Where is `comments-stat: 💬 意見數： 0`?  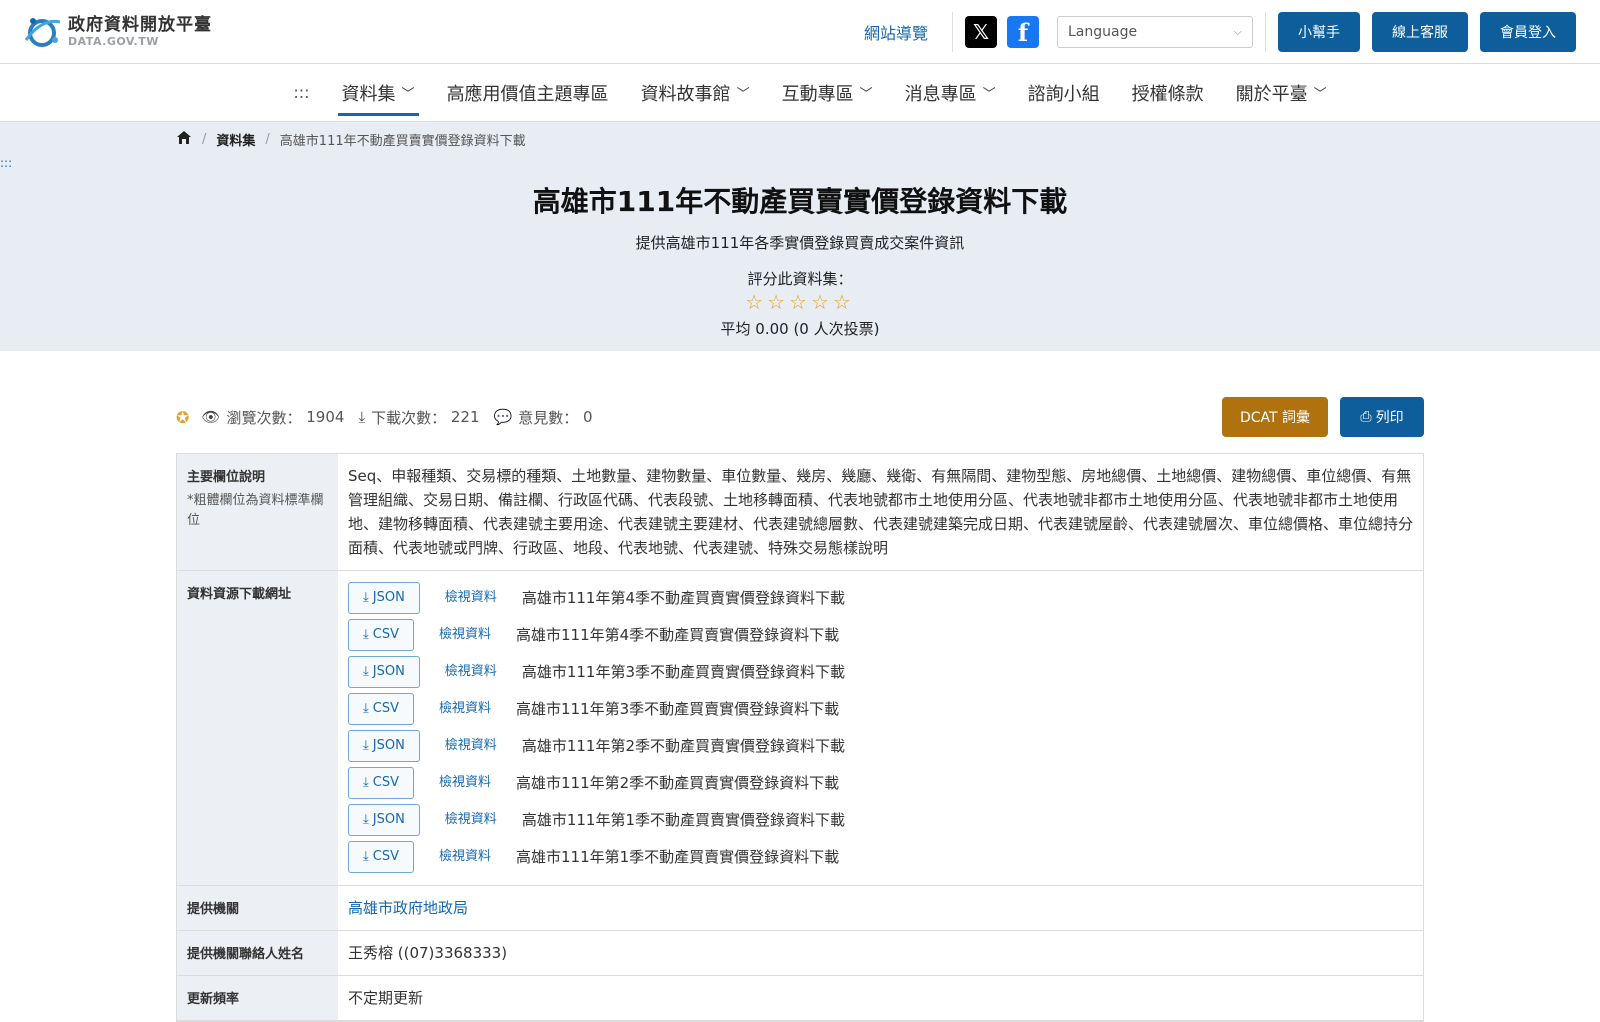
comments-stat: 💬 意見數： 0 is located at coordinates (543, 417).